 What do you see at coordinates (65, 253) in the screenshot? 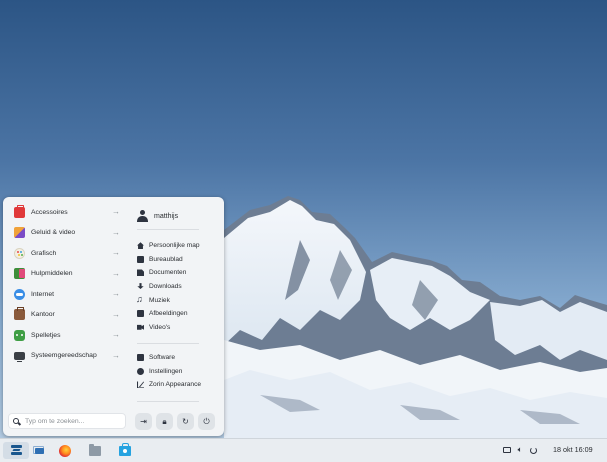
I see `category-grafisch: Grafisch →` at bounding box center [65, 253].